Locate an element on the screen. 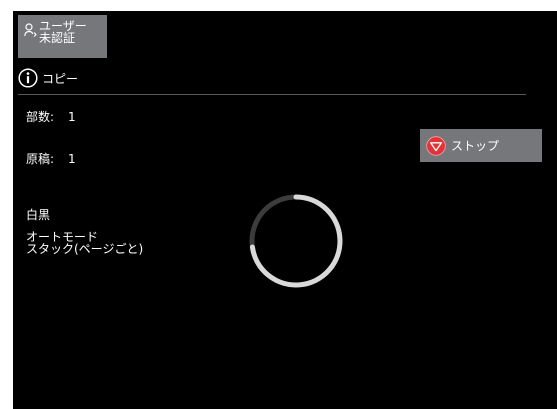 The width and height of the screenshot is (557, 409). copies-label: 部数: is located at coordinates (40, 117).